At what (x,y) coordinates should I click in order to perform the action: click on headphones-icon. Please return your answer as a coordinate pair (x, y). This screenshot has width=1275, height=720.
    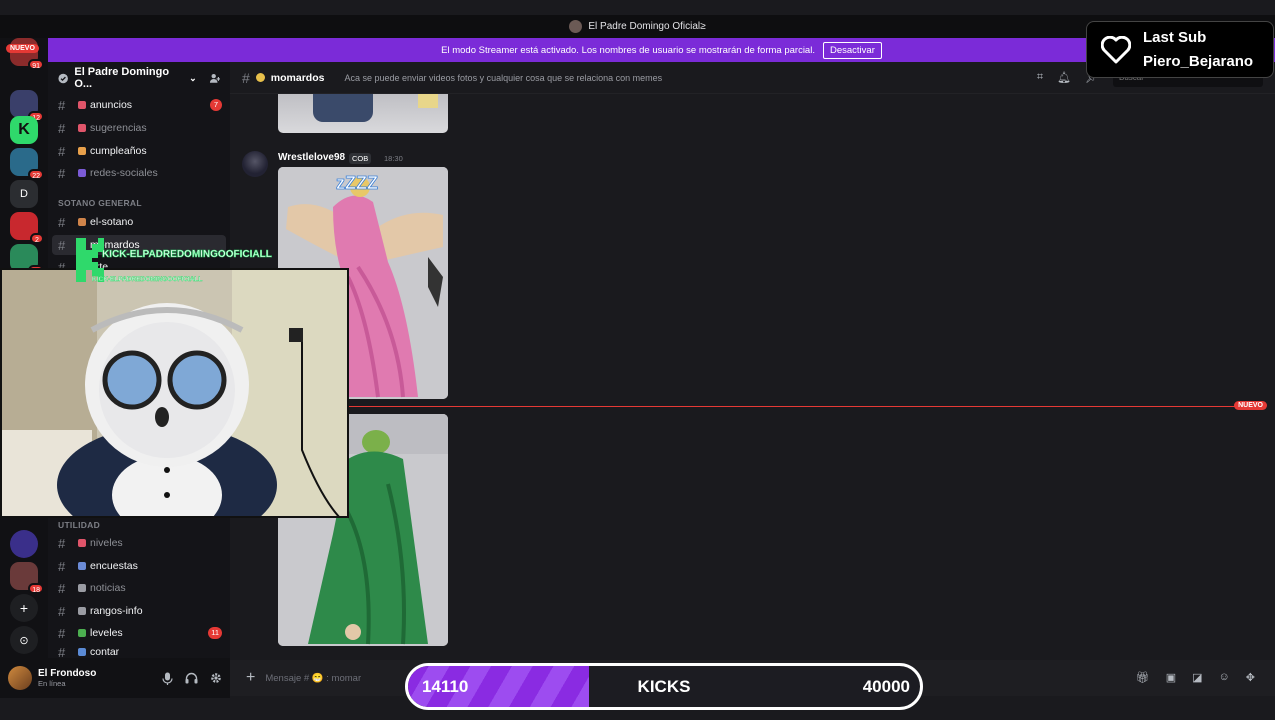
    Looking at the image, I should click on (191, 678).